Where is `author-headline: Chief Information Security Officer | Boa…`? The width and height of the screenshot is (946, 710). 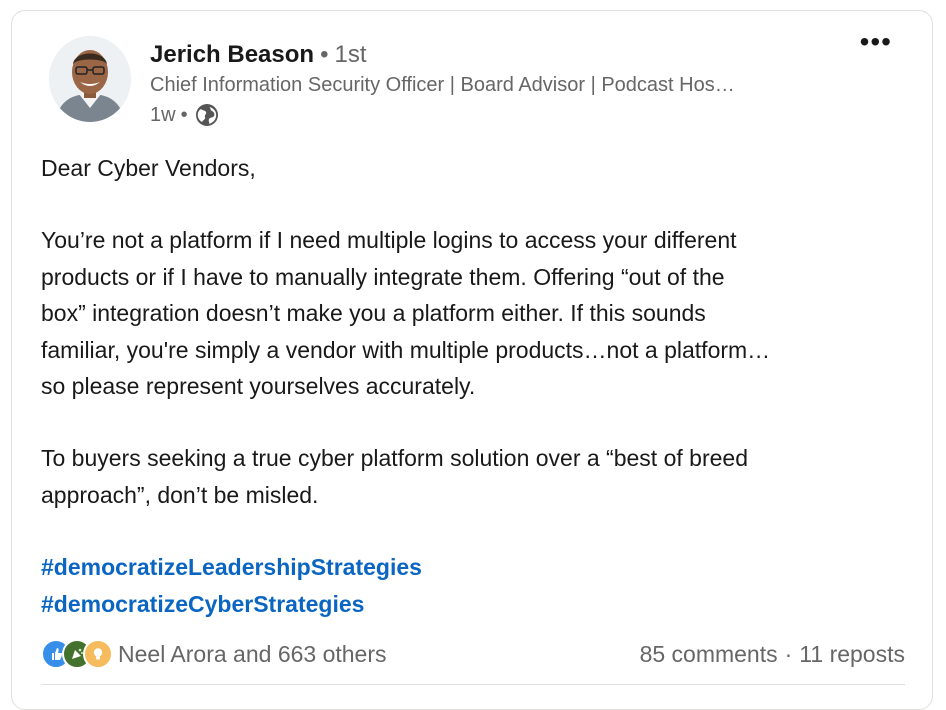 author-headline: Chief Information Security Officer | Boa… is located at coordinates (442, 85).